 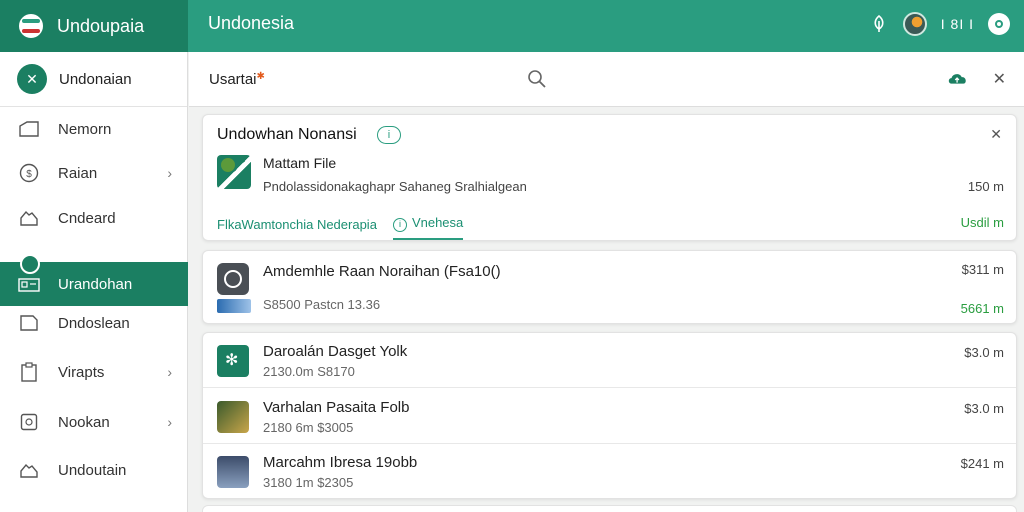 I want to click on brand-name: Undoupaia, so click(x=101, y=25).